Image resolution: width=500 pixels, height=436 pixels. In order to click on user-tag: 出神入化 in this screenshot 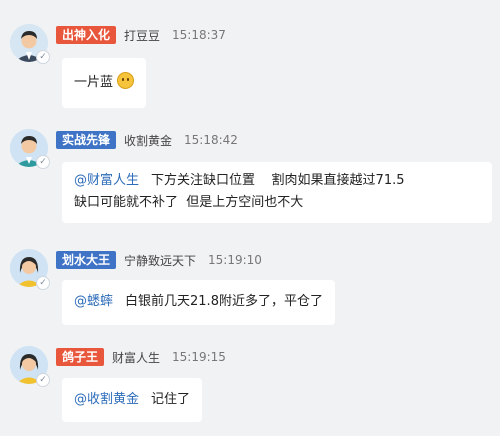, I will do `click(86, 35)`.